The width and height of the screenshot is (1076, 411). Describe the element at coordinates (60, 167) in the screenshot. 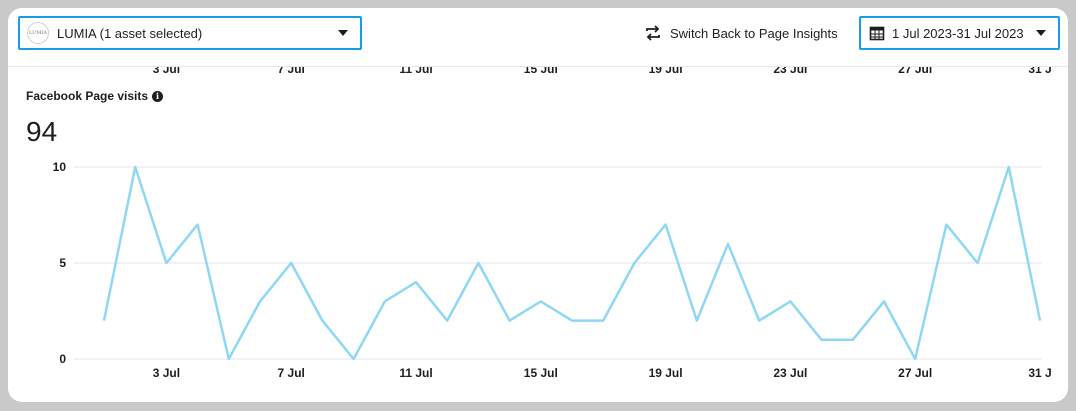

I see `y-tick-label: 10` at that location.